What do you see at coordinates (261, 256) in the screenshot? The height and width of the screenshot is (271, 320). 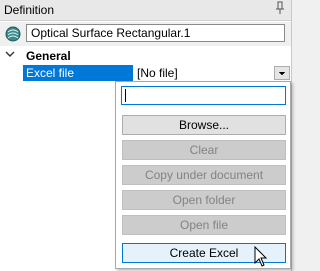 I see `mouse-pointer-icon` at bounding box center [261, 256].